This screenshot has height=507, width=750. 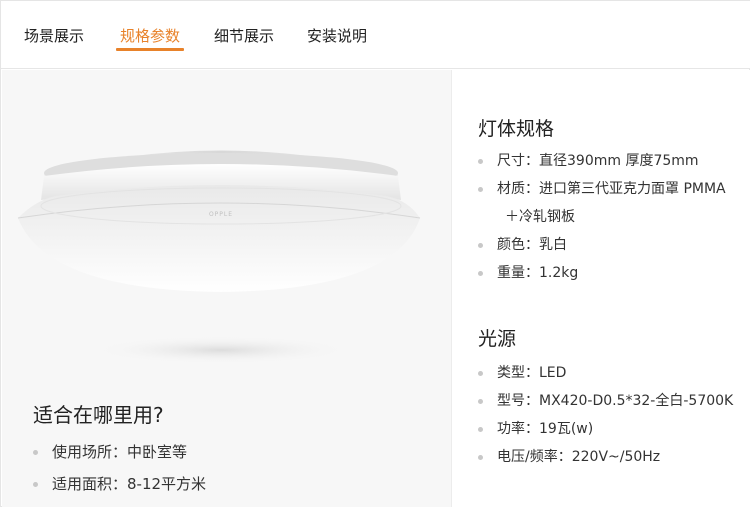 I want to click on usage-list: 使用场所：中卧室等 适用面积：8-12平方米, so click(x=119, y=468).